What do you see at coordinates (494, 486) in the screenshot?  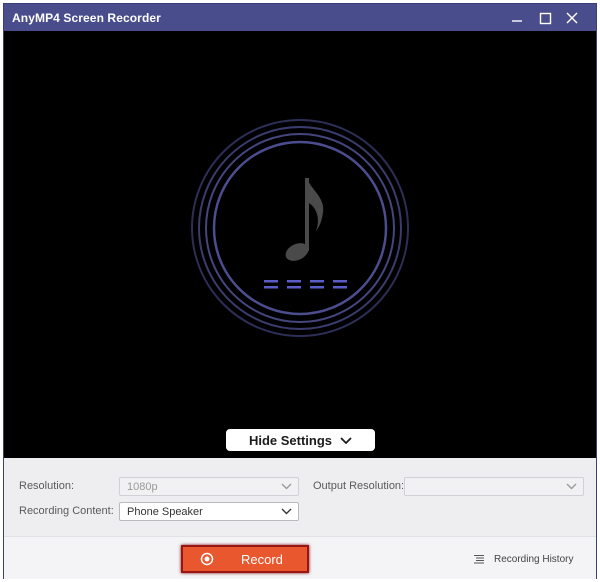 I see `output-resolution-select` at bounding box center [494, 486].